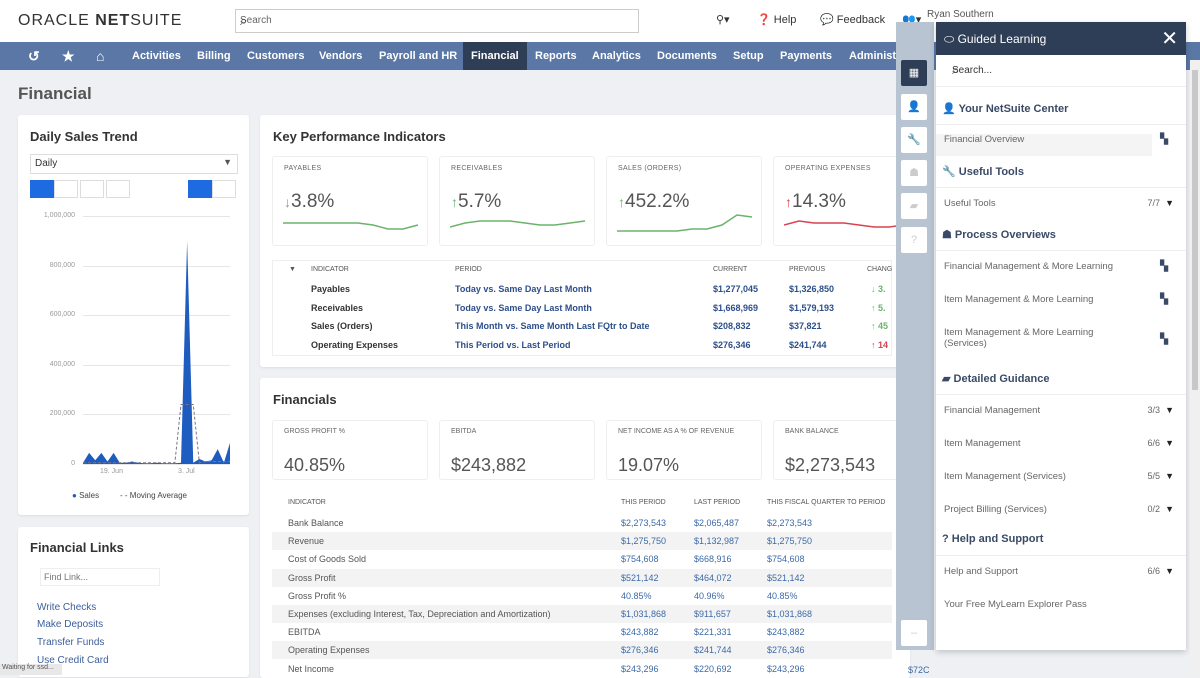 Image resolution: width=1200 pixels, height=678 pixels. What do you see at coordinates (200, 189) in the screenshot?
I see `moving-average-on-button` at bounding box center [200, 189].